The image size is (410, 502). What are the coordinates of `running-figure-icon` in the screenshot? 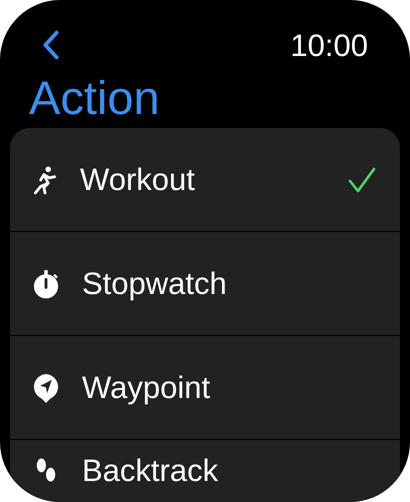 It's located at (45, 179).